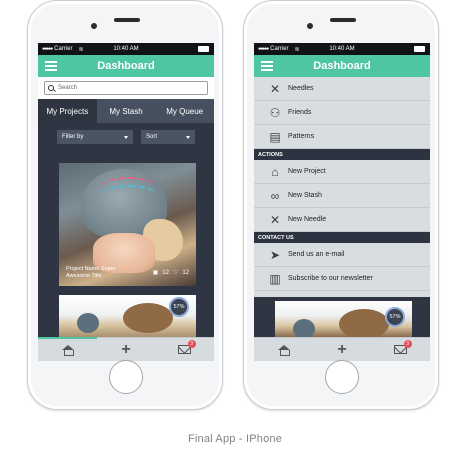 The width and height of the screenshot is (470, 453). I want to click on newsletter-icon: ▥, so click(275, 279).